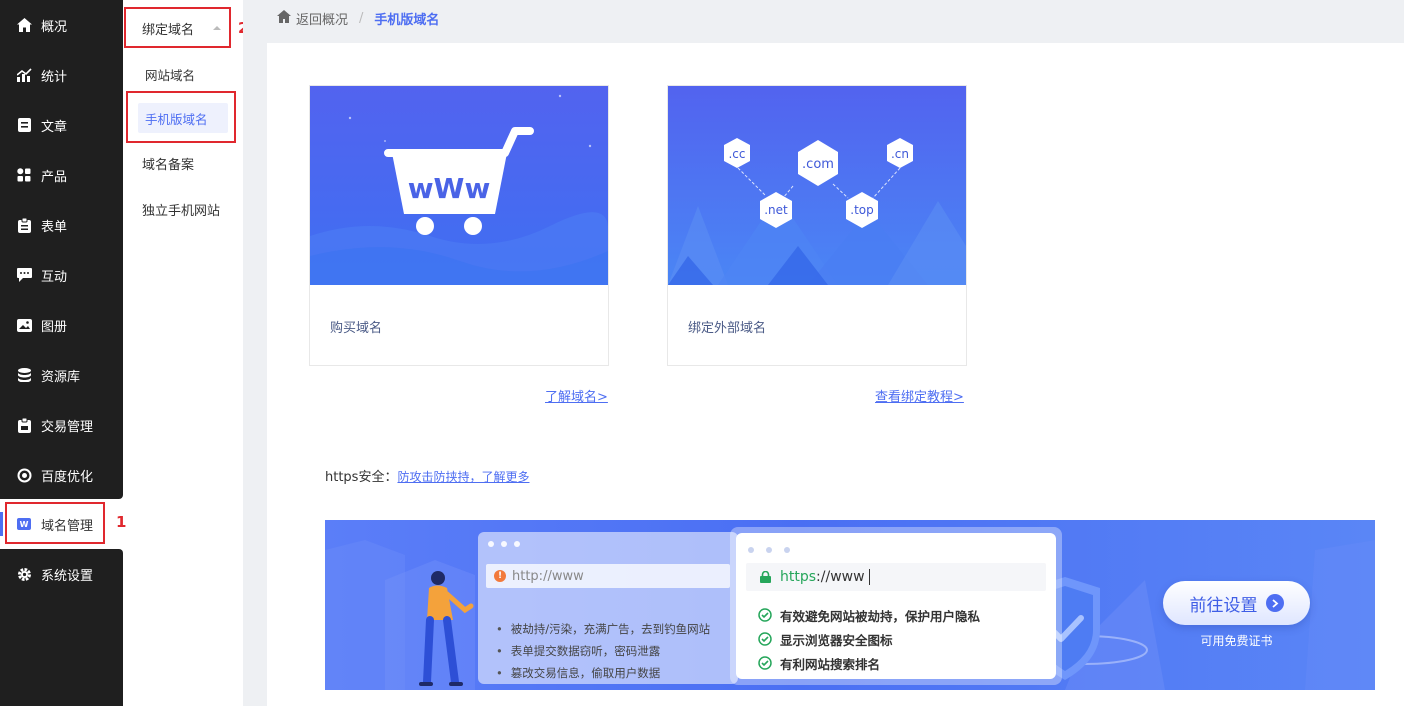 This screenshot has width=1404, height=706. I want to click on annotation-number-1: 1, so click(121, 522).